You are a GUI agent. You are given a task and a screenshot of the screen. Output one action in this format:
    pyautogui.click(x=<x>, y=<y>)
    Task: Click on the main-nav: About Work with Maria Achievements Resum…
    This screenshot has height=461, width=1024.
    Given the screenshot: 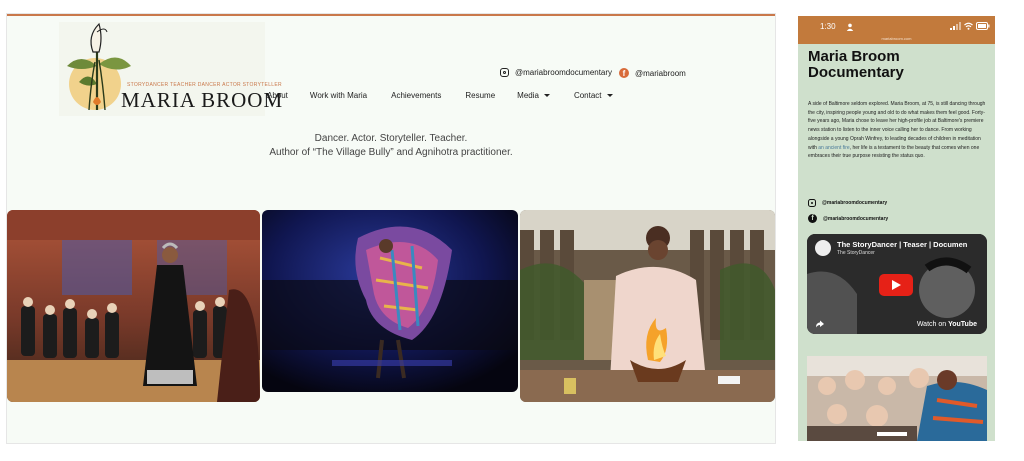 What is the action you would take?
    pyautogui.click(x=440, y=95)
    